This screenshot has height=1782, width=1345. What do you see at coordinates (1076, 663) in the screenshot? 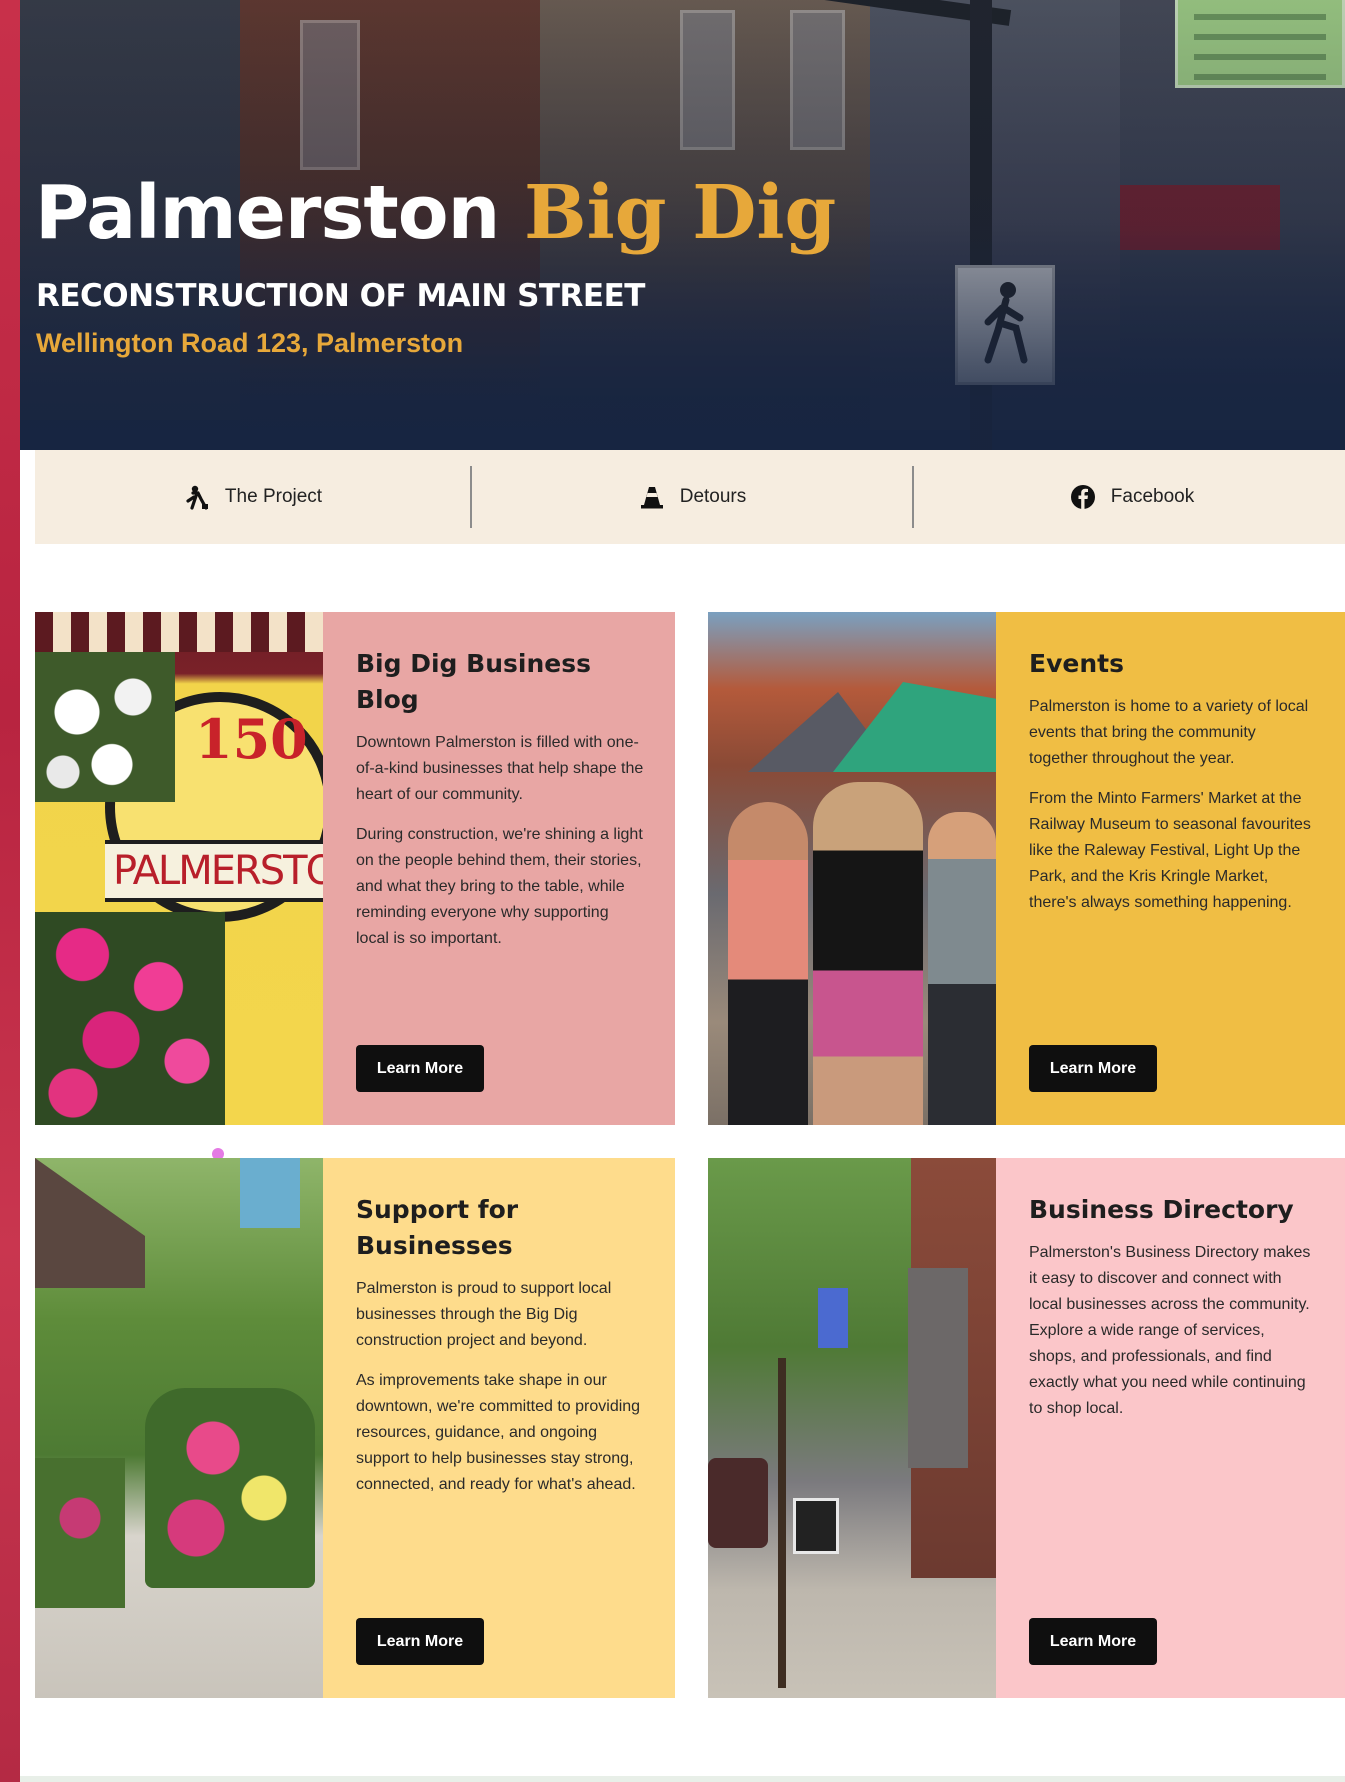
I see `card-title: Events` at bounding box center [1076, 663].